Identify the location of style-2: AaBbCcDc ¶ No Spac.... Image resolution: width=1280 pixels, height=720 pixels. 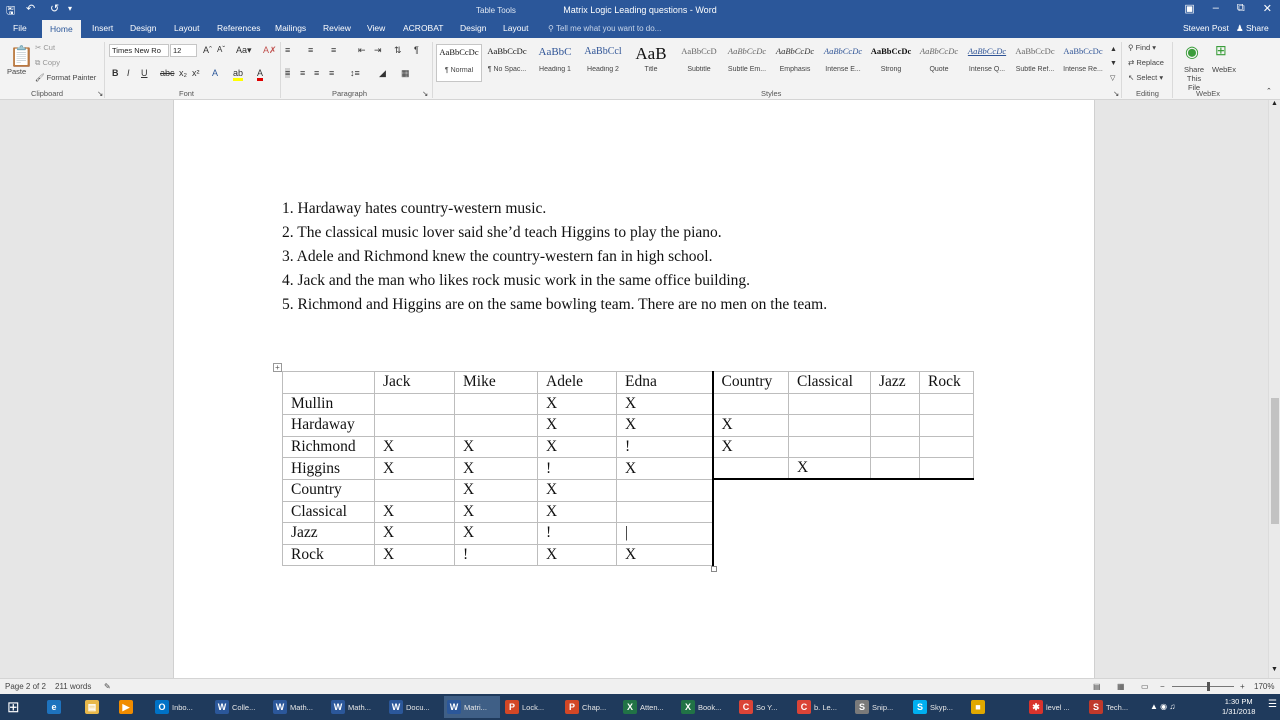
(507, 59).